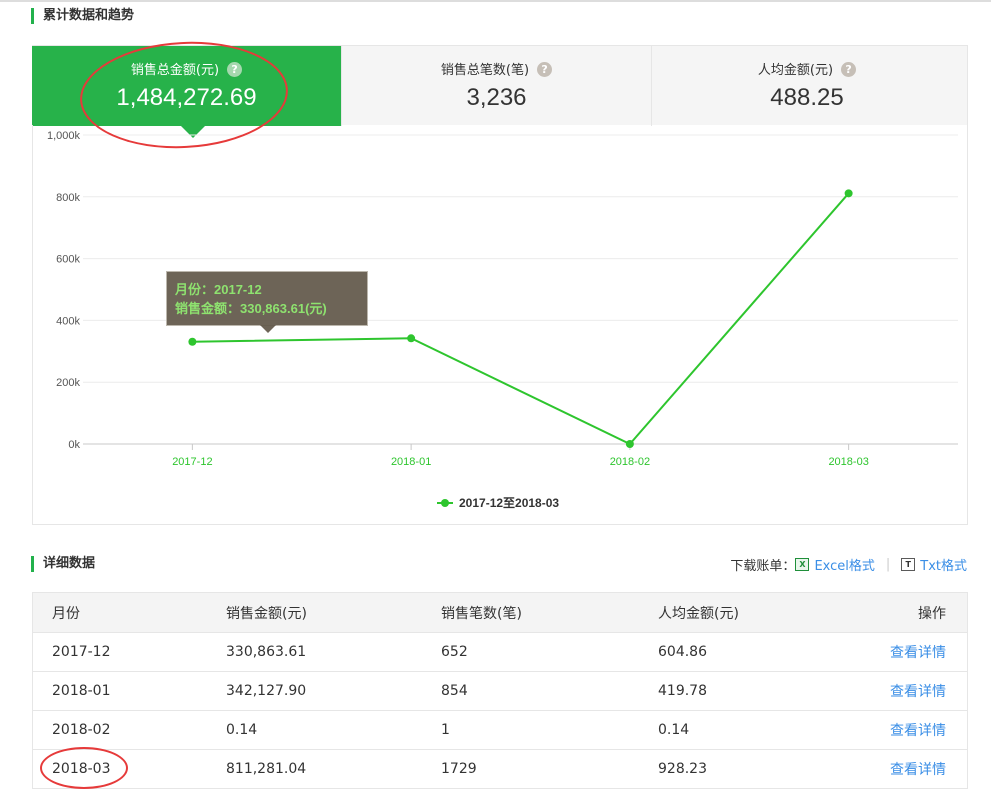 The height and width of the screenshot is (795, 991). What do you see at coordinates (66, 613) in the screenshot?
I see `header-month: 月份` at bounding box center [66, 613].